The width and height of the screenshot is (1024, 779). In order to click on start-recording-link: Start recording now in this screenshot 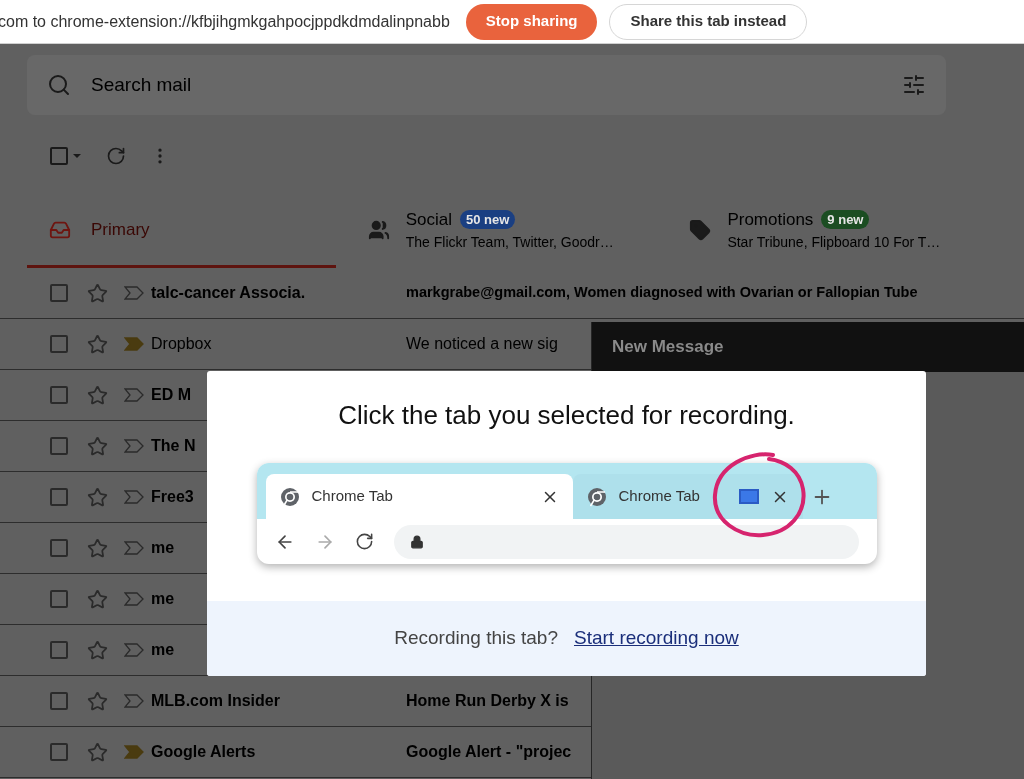, I will do `click(656, 638)`.